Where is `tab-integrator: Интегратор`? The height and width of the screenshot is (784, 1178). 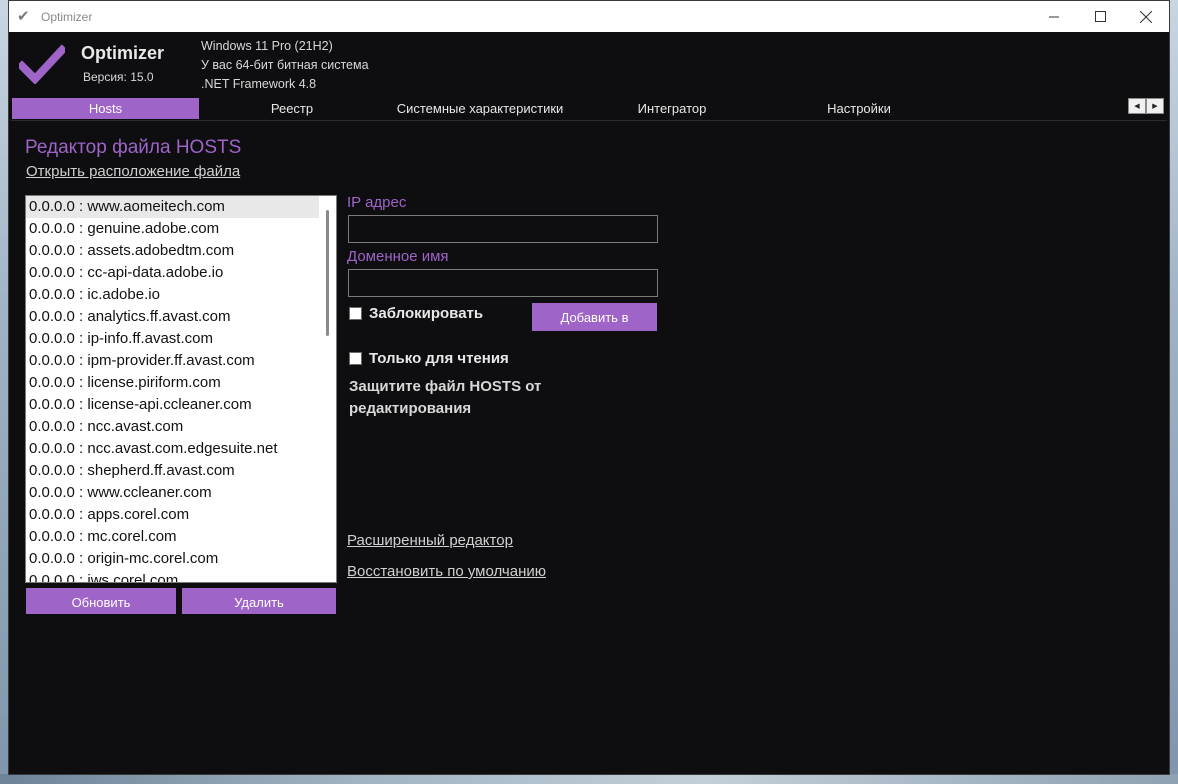
tab-integrator: Интегратор is located at coordinates (672, 108).